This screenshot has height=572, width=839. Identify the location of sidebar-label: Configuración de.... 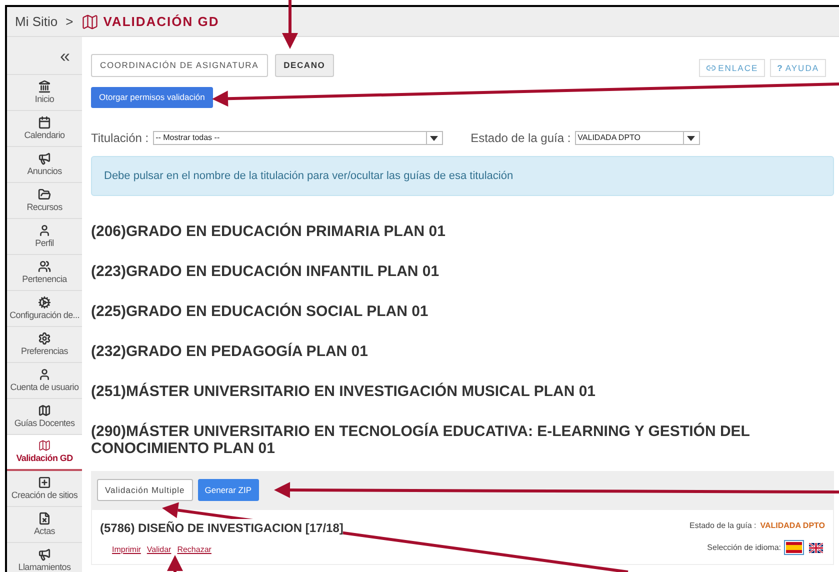
(45, 315).